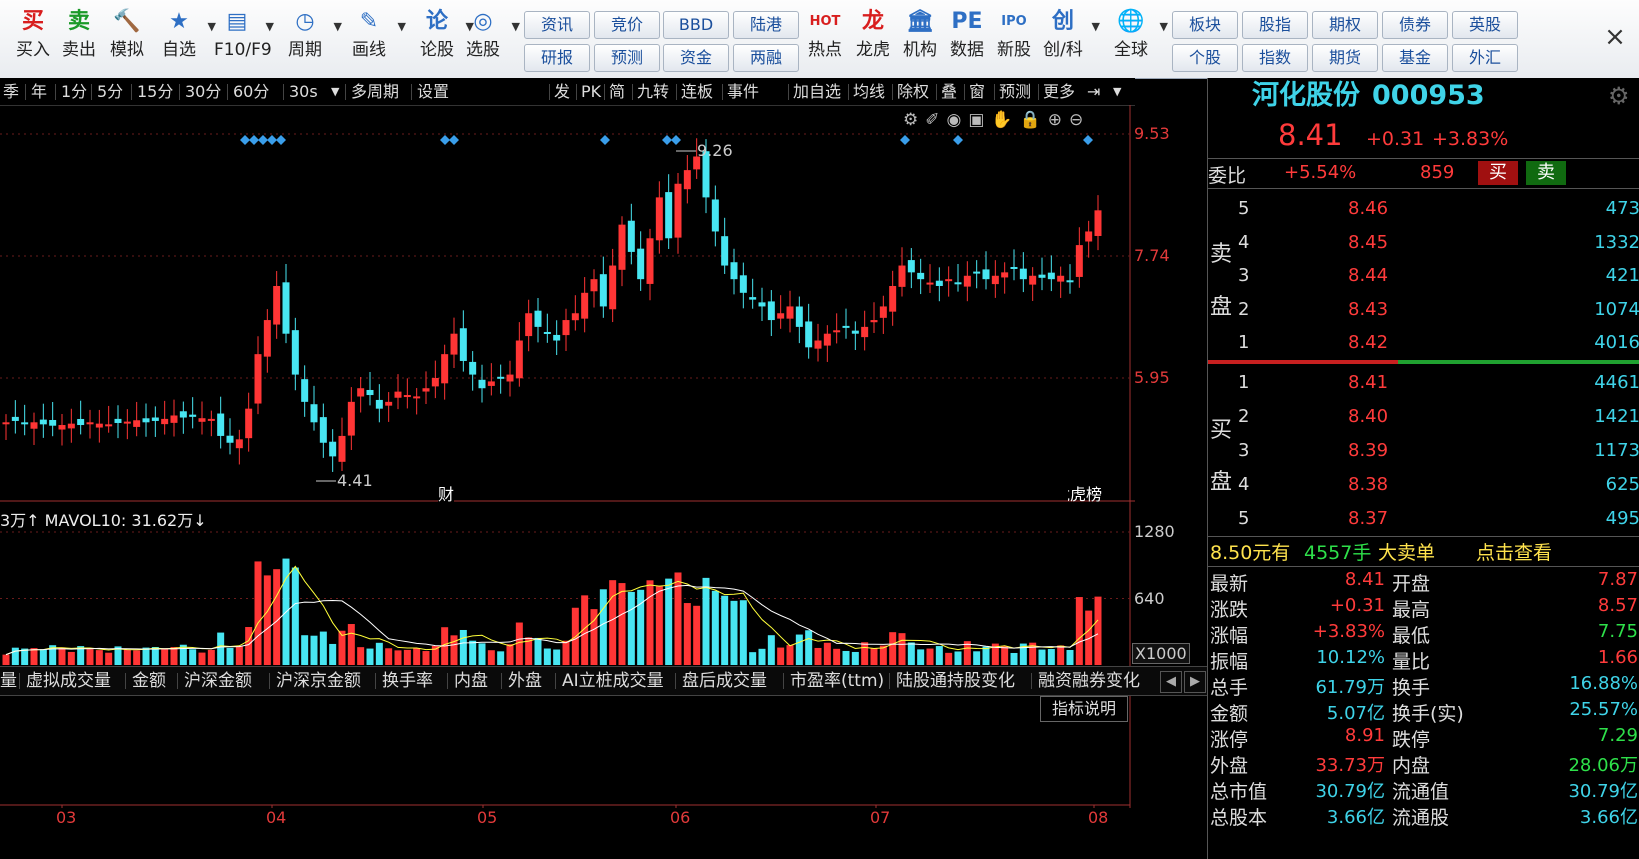 The image size is (1639, 859). I want to click on btn-0-bottom: 研报, so click(557, 58).